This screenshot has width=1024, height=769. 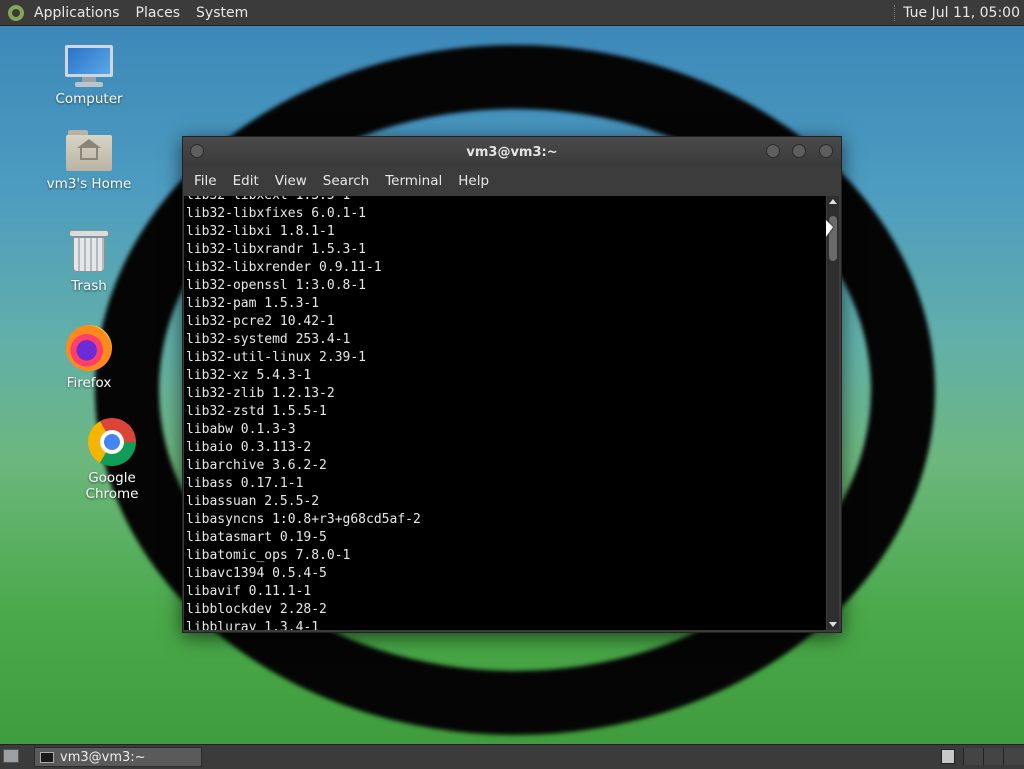 What do you see at coordinates (77, 13) in the screenshot?
I see `applications-menu: Applications` at bounding box center [77, 13].